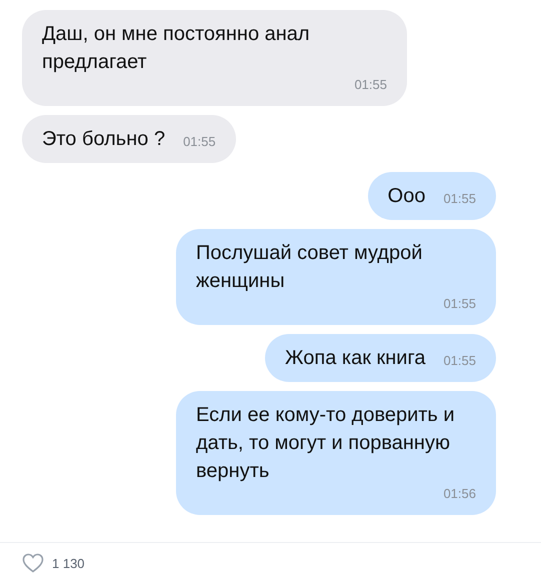 The height and width of the screenshot is (585, 541). Describe the element at coordinates (176, 48) in the screenshot. I see `message-text: Даш, он мне постоянно анал предлагает` at that location.